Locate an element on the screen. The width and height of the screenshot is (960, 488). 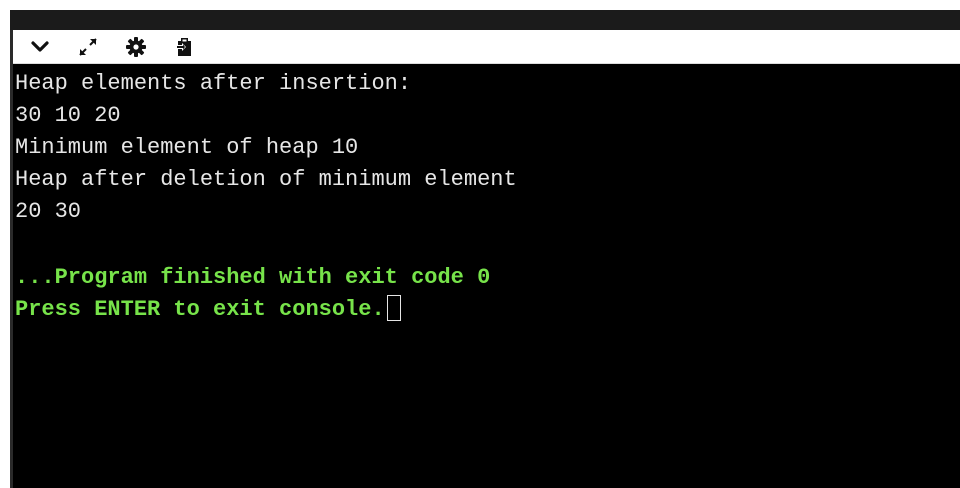
window-frame is located at coordinates (5, 244).